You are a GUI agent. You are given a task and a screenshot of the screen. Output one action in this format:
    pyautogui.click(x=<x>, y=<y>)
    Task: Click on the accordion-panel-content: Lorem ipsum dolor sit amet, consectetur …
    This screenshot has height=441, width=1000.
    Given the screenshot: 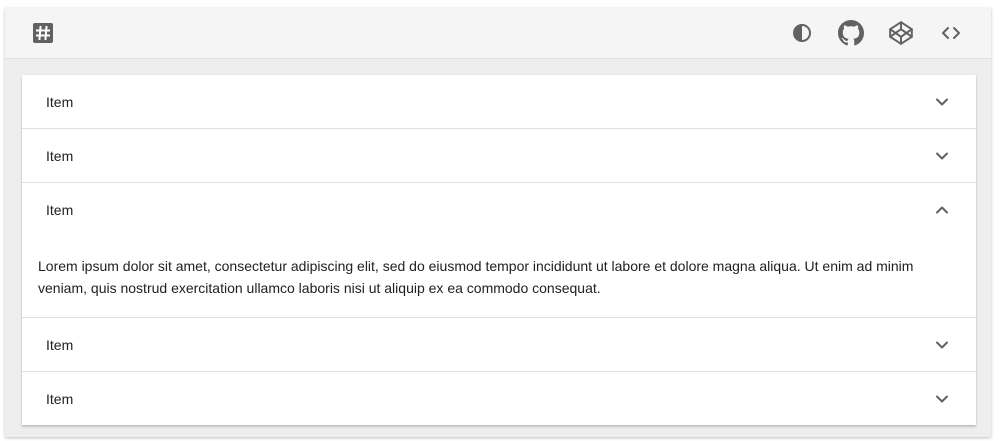 What is the action you would take?
    pyautogui.click(x=476, y=277)
    